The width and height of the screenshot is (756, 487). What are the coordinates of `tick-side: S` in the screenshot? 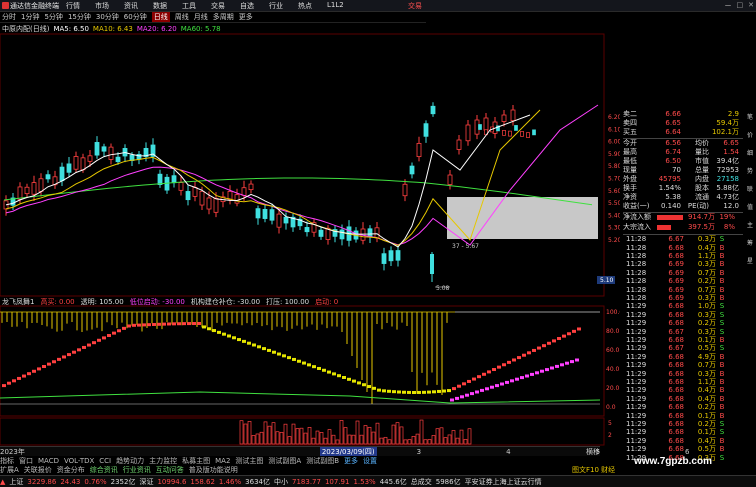 It's located at (722, 239).